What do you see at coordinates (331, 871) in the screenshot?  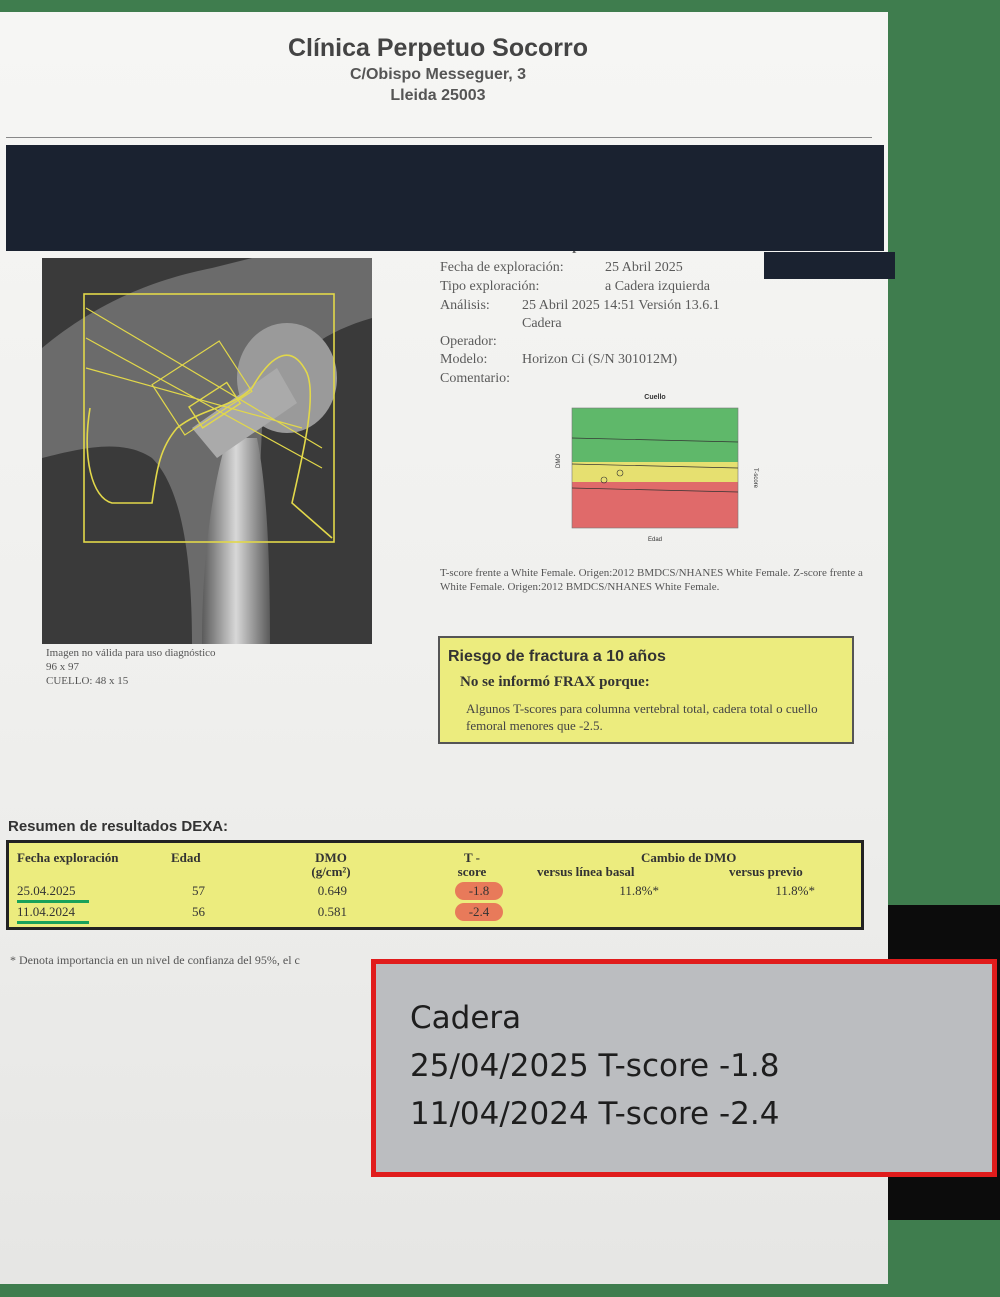 I see `col-header-dmo-unit: (g/cm²)` at bounding box center [331, 871].